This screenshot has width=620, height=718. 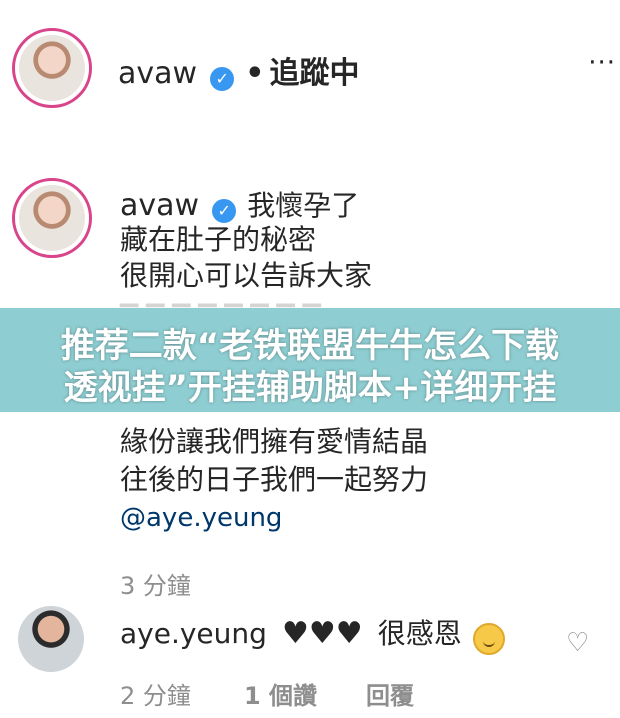 I want to click on header-username: avaw, so click(x=157, y=73).